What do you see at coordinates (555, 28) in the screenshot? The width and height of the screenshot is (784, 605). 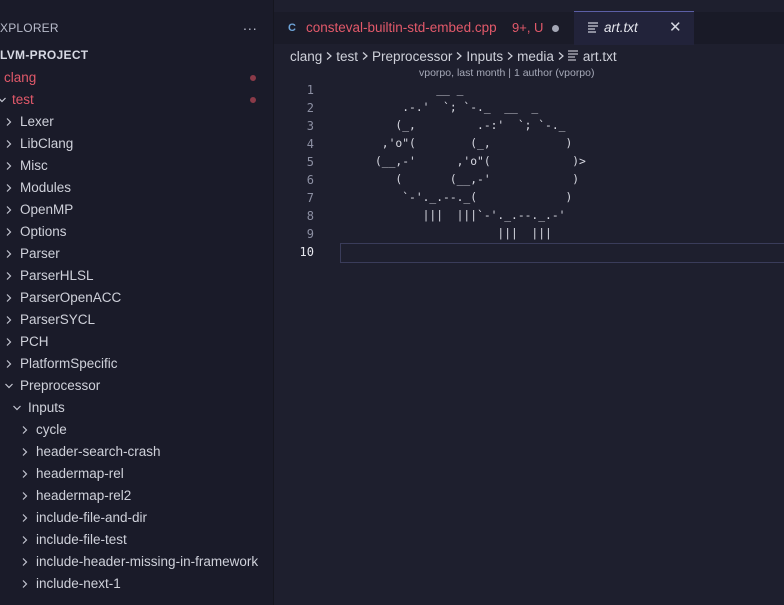 I see `unsaved-dot-icon` at bounding box center [555, 28].